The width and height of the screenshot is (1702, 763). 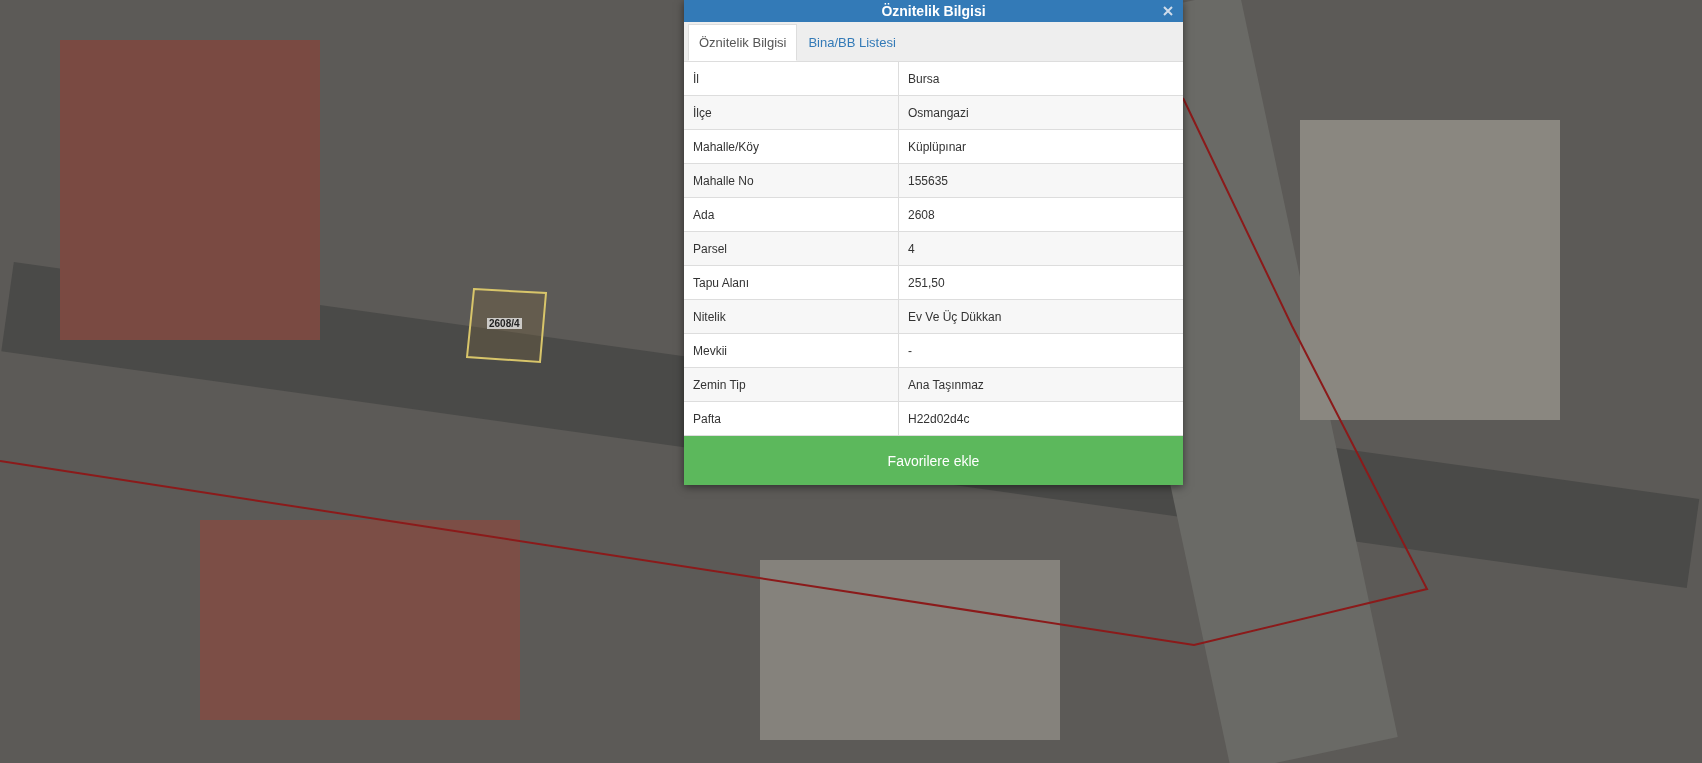 I want to click on attribute-value: Osmangazi, so click(x=938, y=113).